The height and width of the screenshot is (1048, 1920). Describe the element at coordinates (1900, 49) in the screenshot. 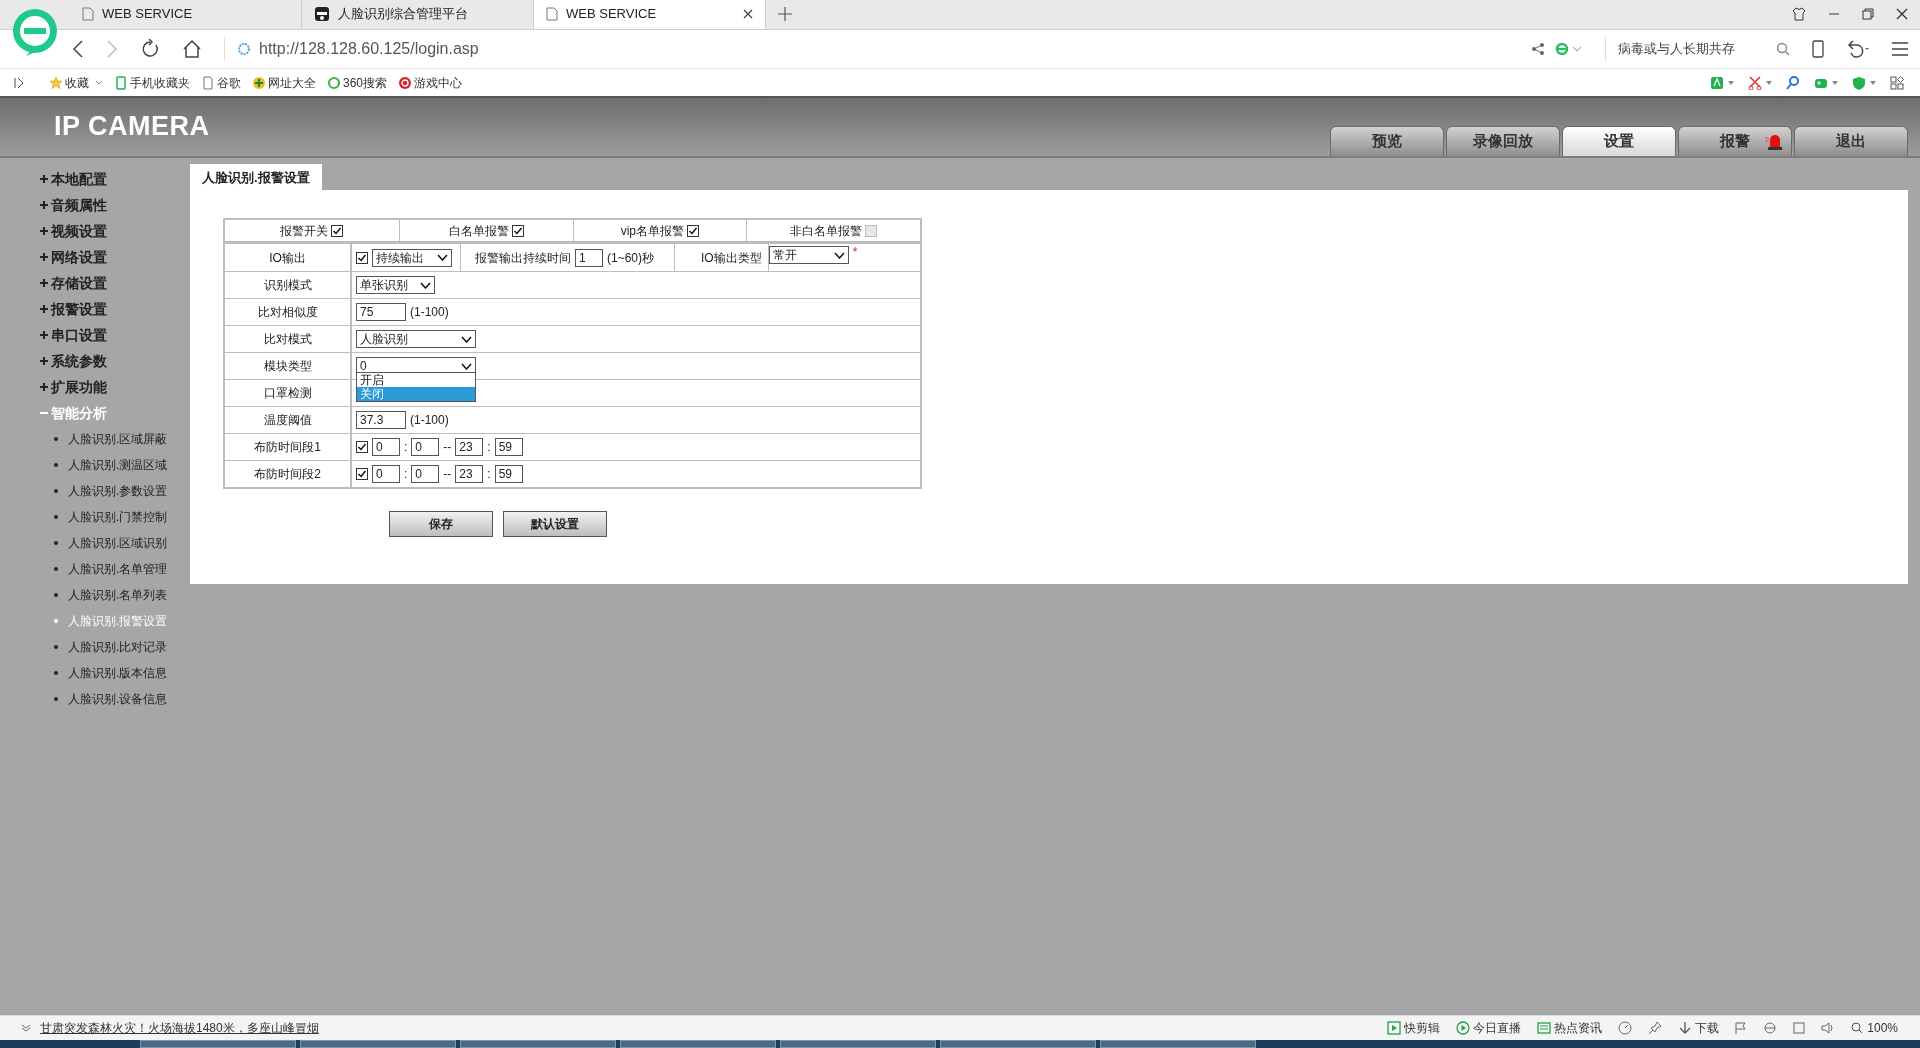

I see `menu-icon` at that location.